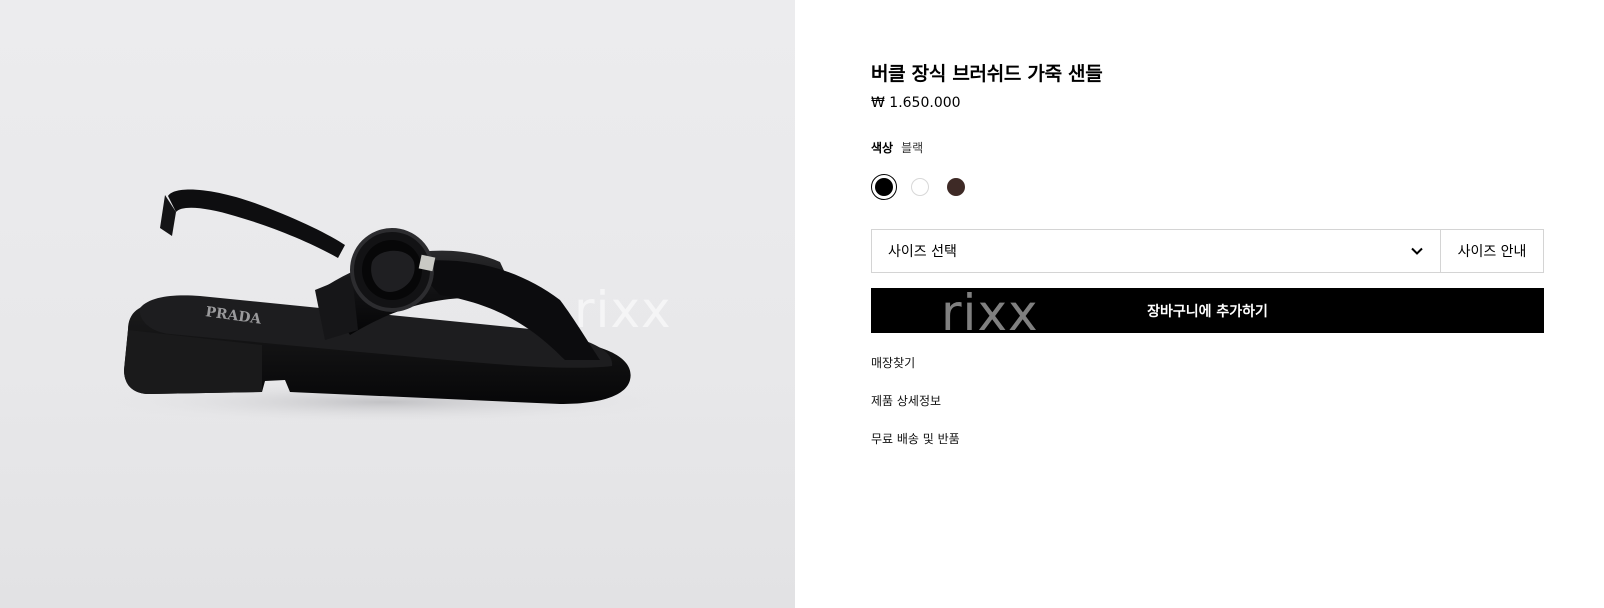 The width and height of the screenshot is (1604, 608). Describe the element at coordinates (987, 74) in the screenshot. I see `product-title: 버클 장식 브러쉬드 가죽 샌들` at that location.